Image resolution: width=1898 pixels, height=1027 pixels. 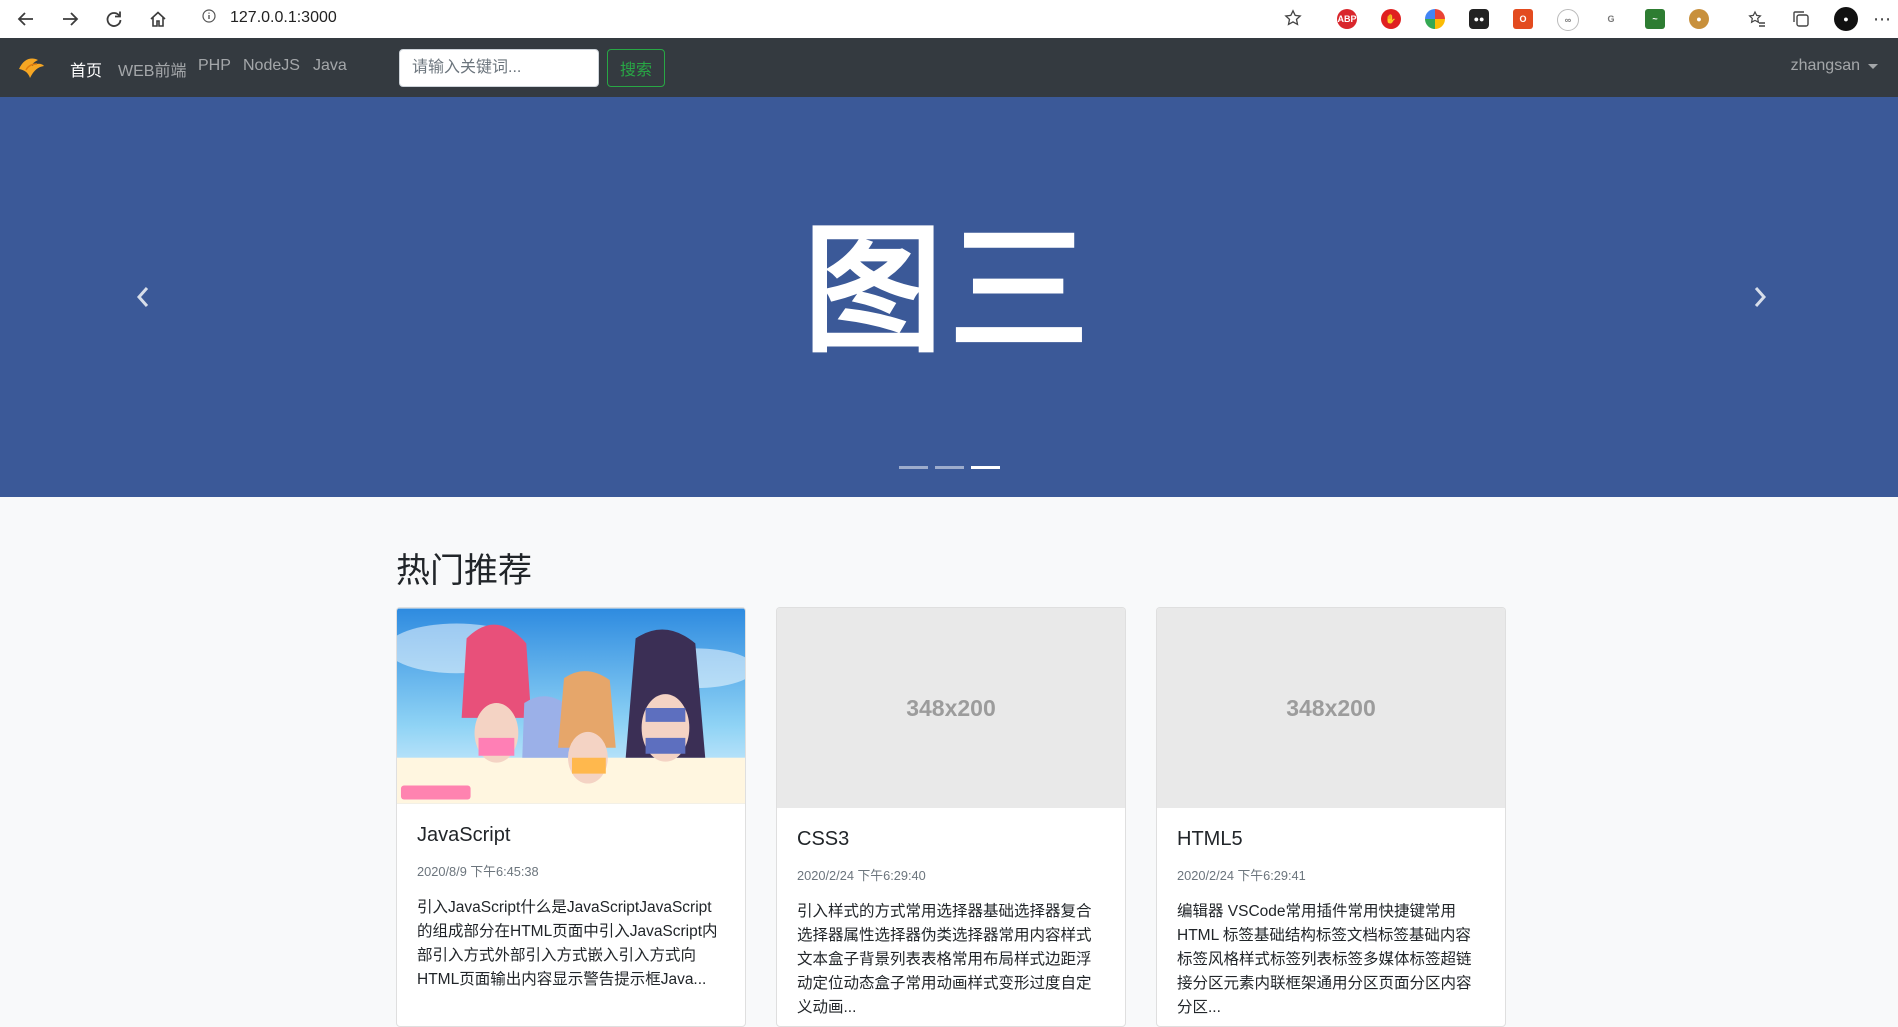 What do you see at coordinates (214, 66) in the screenshot?
I see `nav-item-php: PHP` at bounding box center [214, 66].